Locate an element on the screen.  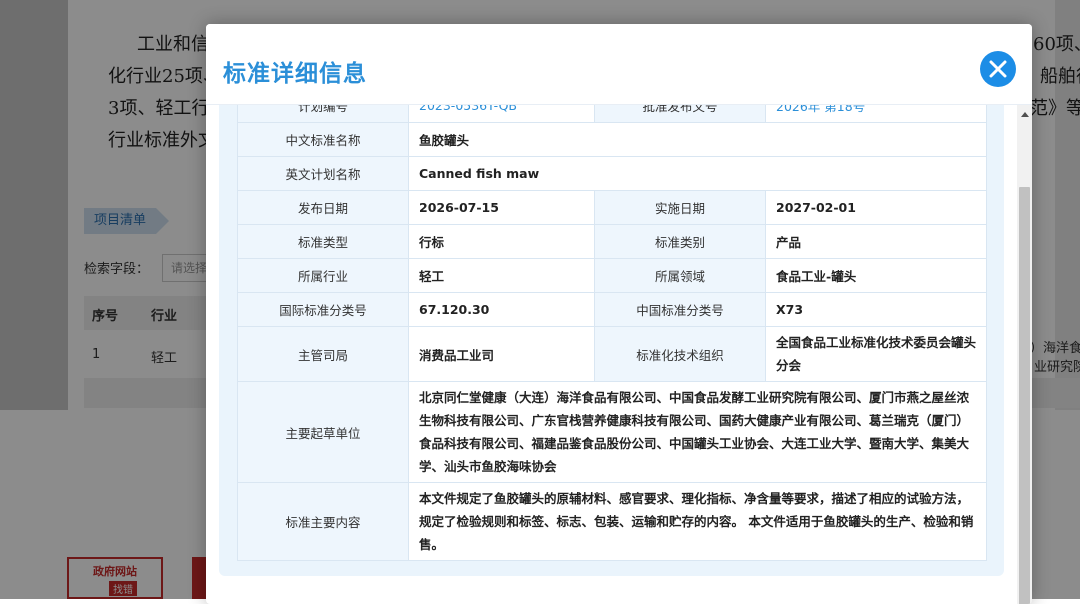
cn-name-value: 鱼胶罐头 is located at coordinates (697, 139).